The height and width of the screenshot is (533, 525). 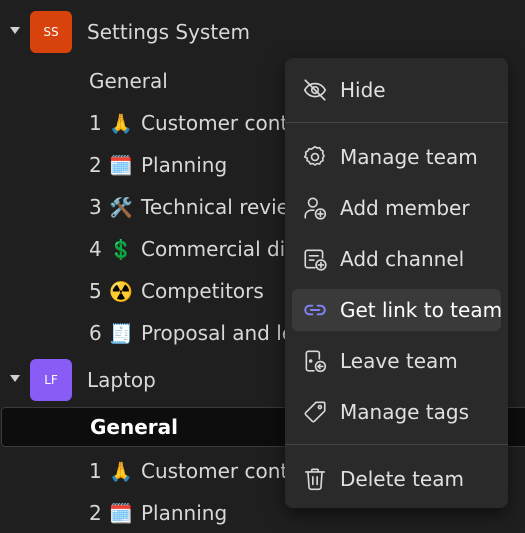 I want to click on channel-name: Technical review, so click(x=223, y=207).